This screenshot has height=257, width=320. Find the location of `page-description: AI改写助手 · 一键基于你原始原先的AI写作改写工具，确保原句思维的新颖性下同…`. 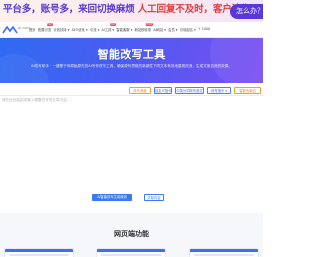

page-description: AI改写助手 · 一键基于你原始原先的AI写作改写工具，确保原句思维的新颖性下同… is located at coordinates (131, 66).